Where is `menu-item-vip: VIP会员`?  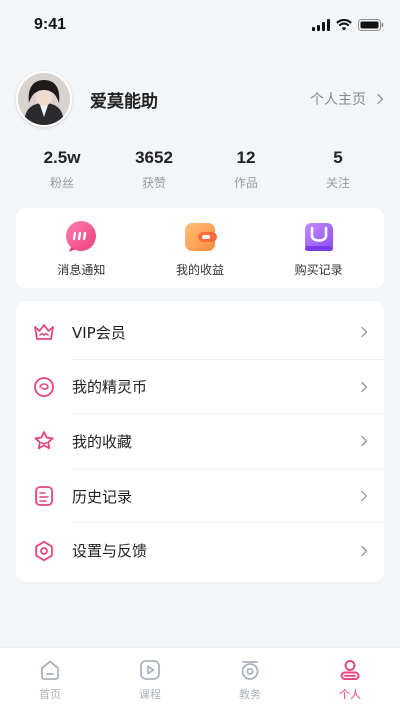
menu-item-vip: VIP会员 is located at coordinates (200, 332).